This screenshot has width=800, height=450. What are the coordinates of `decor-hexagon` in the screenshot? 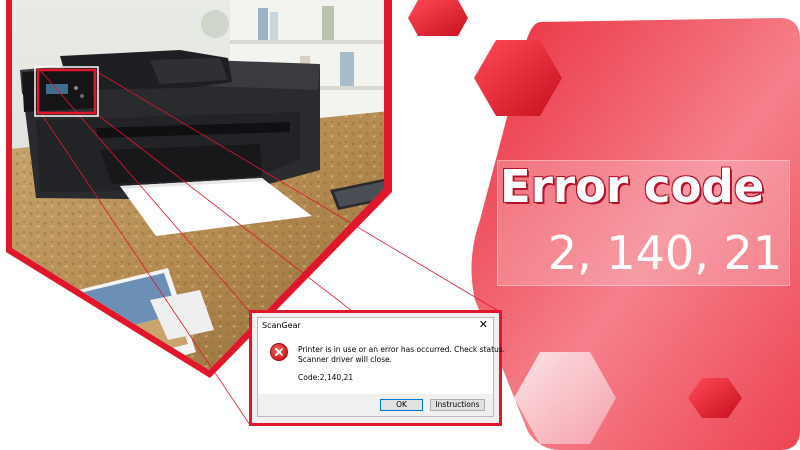 It's located at (438, 18).